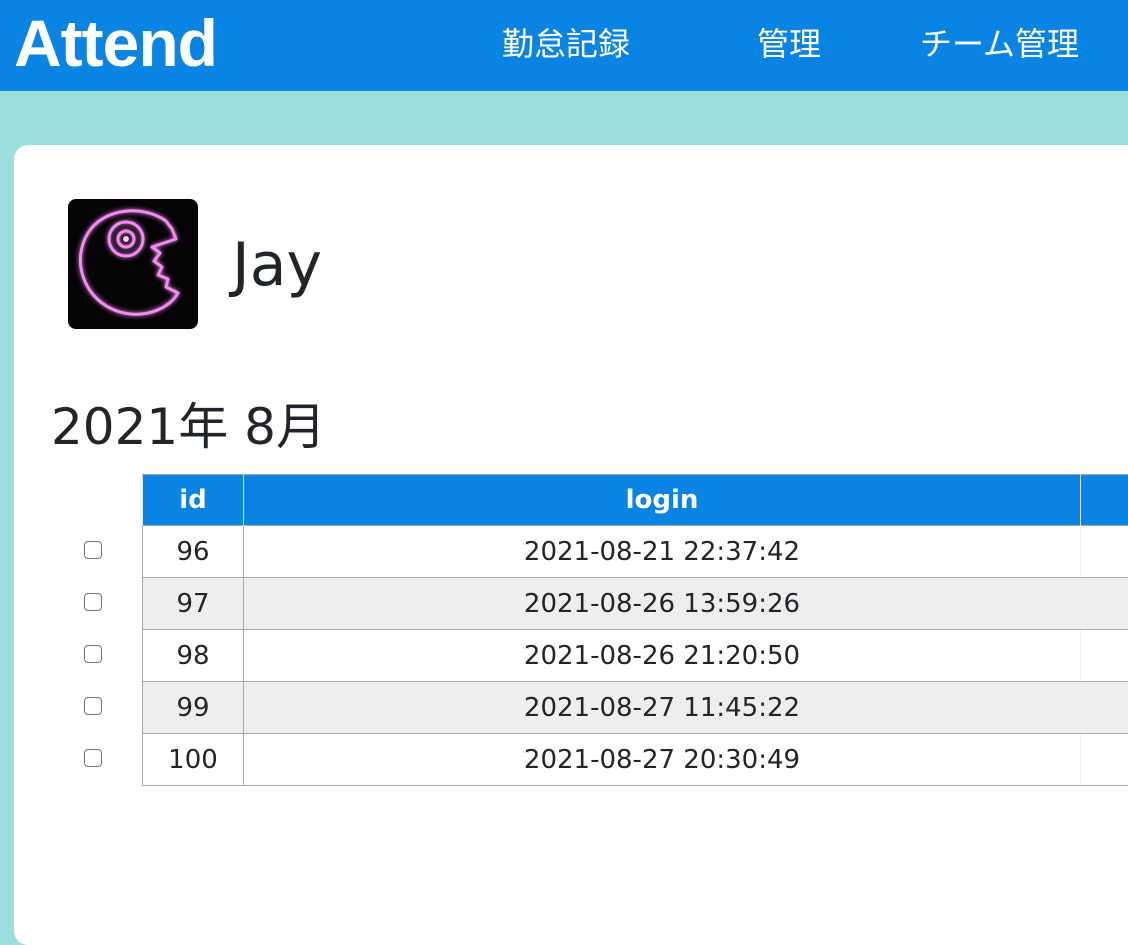 Image resolution: width=1128 pixels, height=945 pixels. I want to click on table-header-row: id login, so click(635, 500).